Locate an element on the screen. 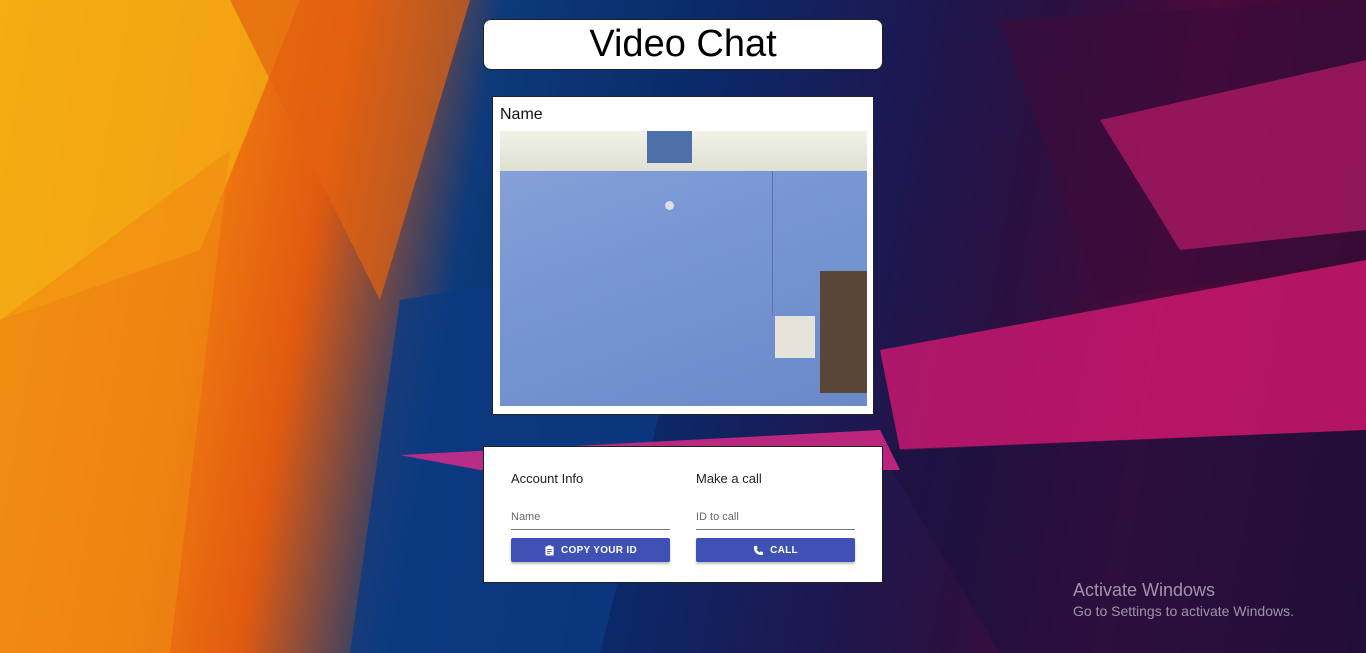 The height and width of the screenshot is (653, 1366). video-light-switch is located at coordinates (795, 337).